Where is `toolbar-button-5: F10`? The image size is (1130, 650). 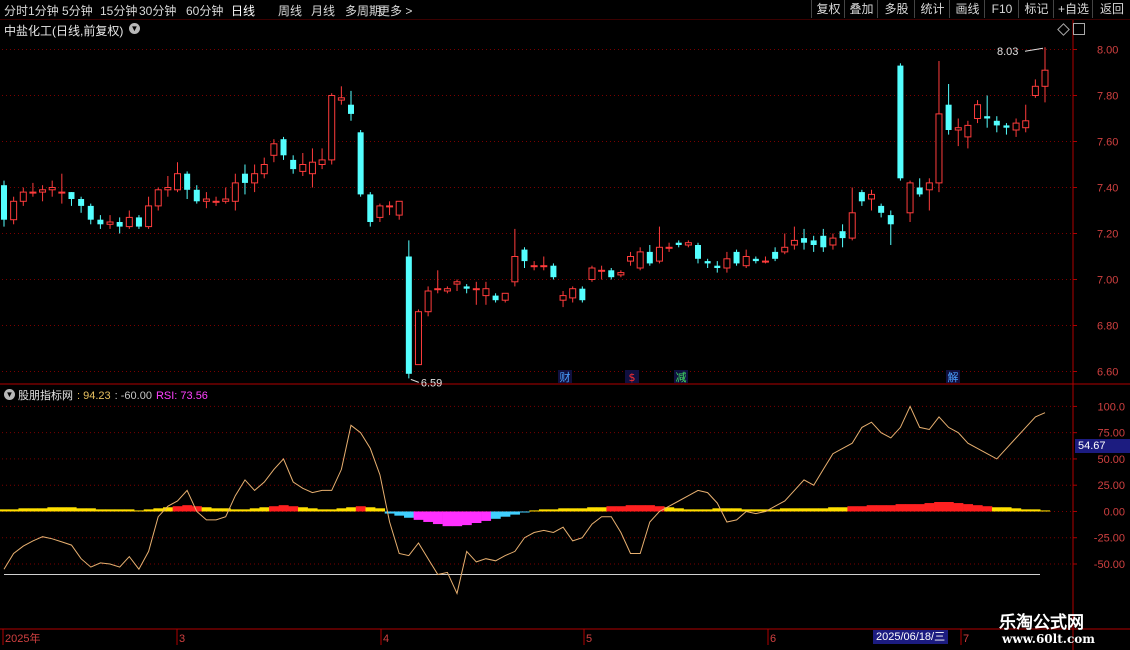
toolbar-button-5: F10 is located at coordinates (1001, 9).